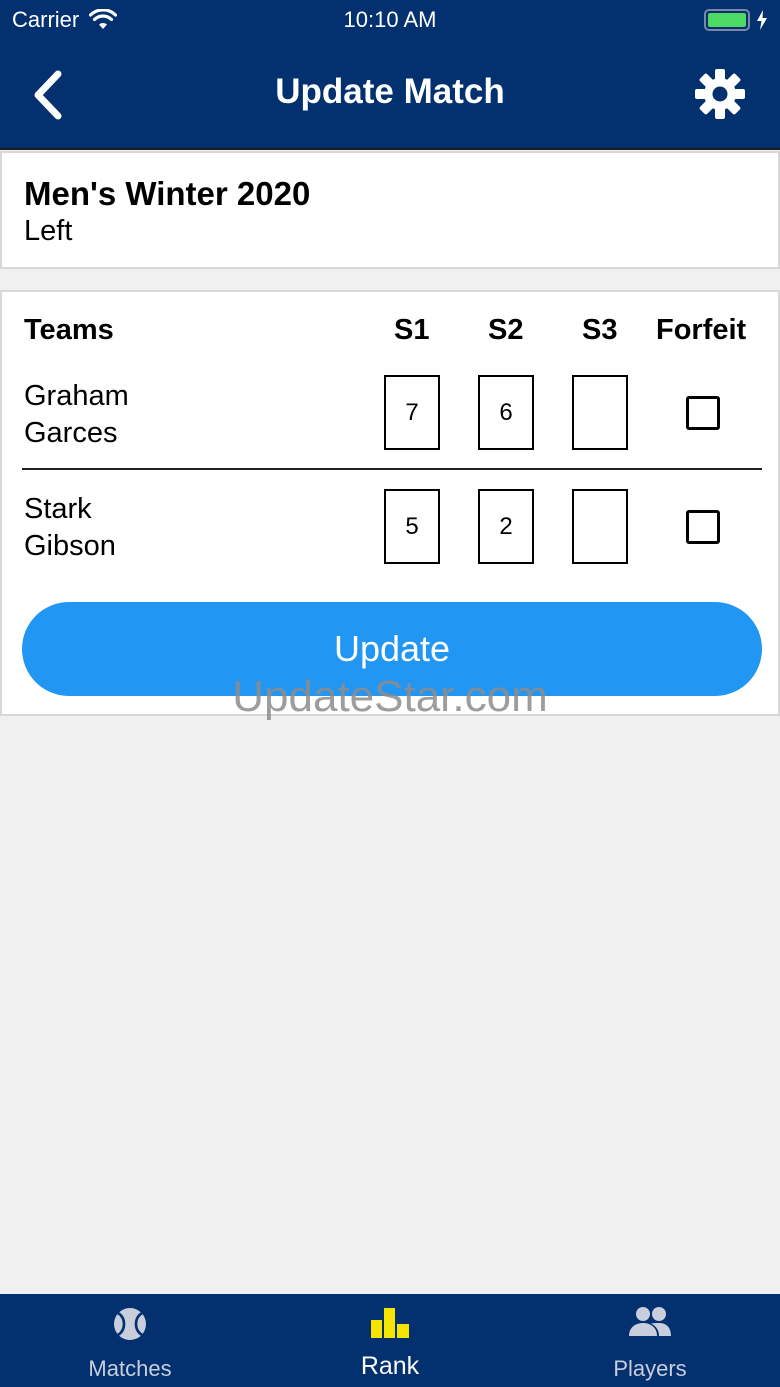 The image size is (780, 1387). I want to click on tab-rank-label: Rank, so click(390, 1366).